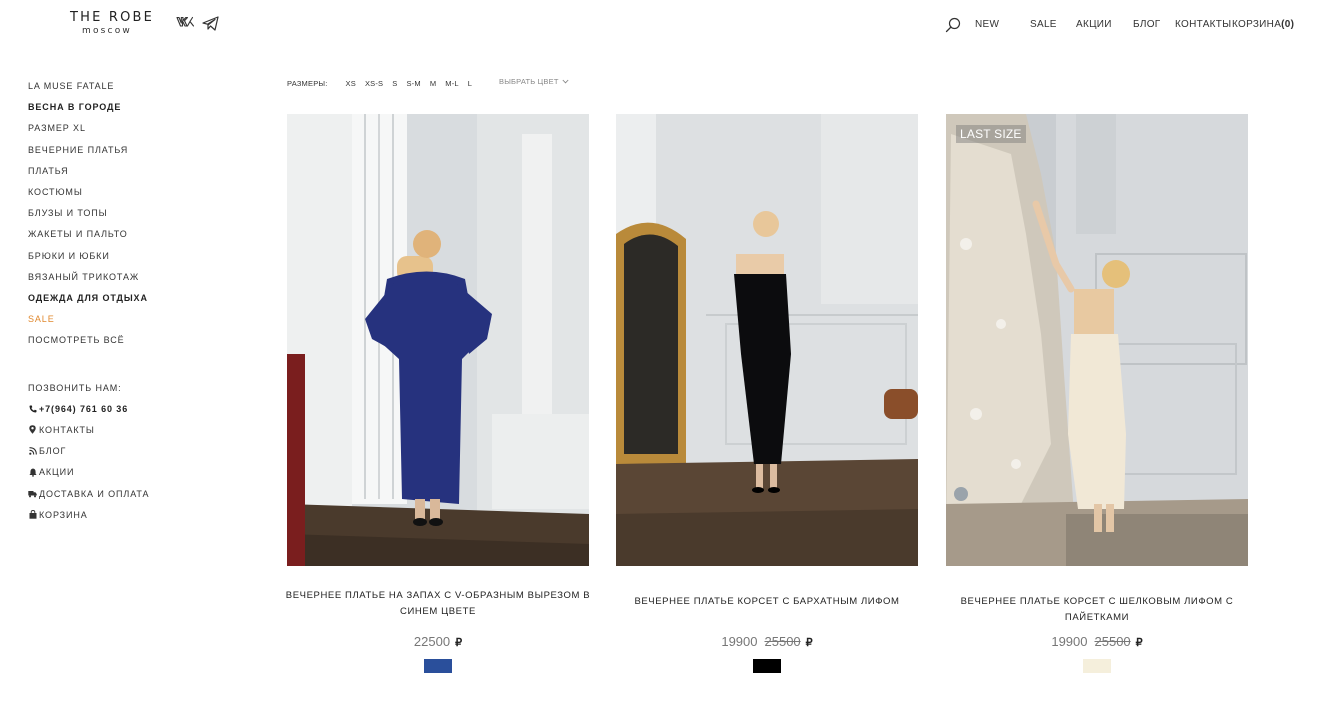 This screenshot has height=719, width=1340. Describe the element at coordinates (128, 196) in the screenshot. I see `sidebar-item-suits: КОСТЮМЫ` at that location.